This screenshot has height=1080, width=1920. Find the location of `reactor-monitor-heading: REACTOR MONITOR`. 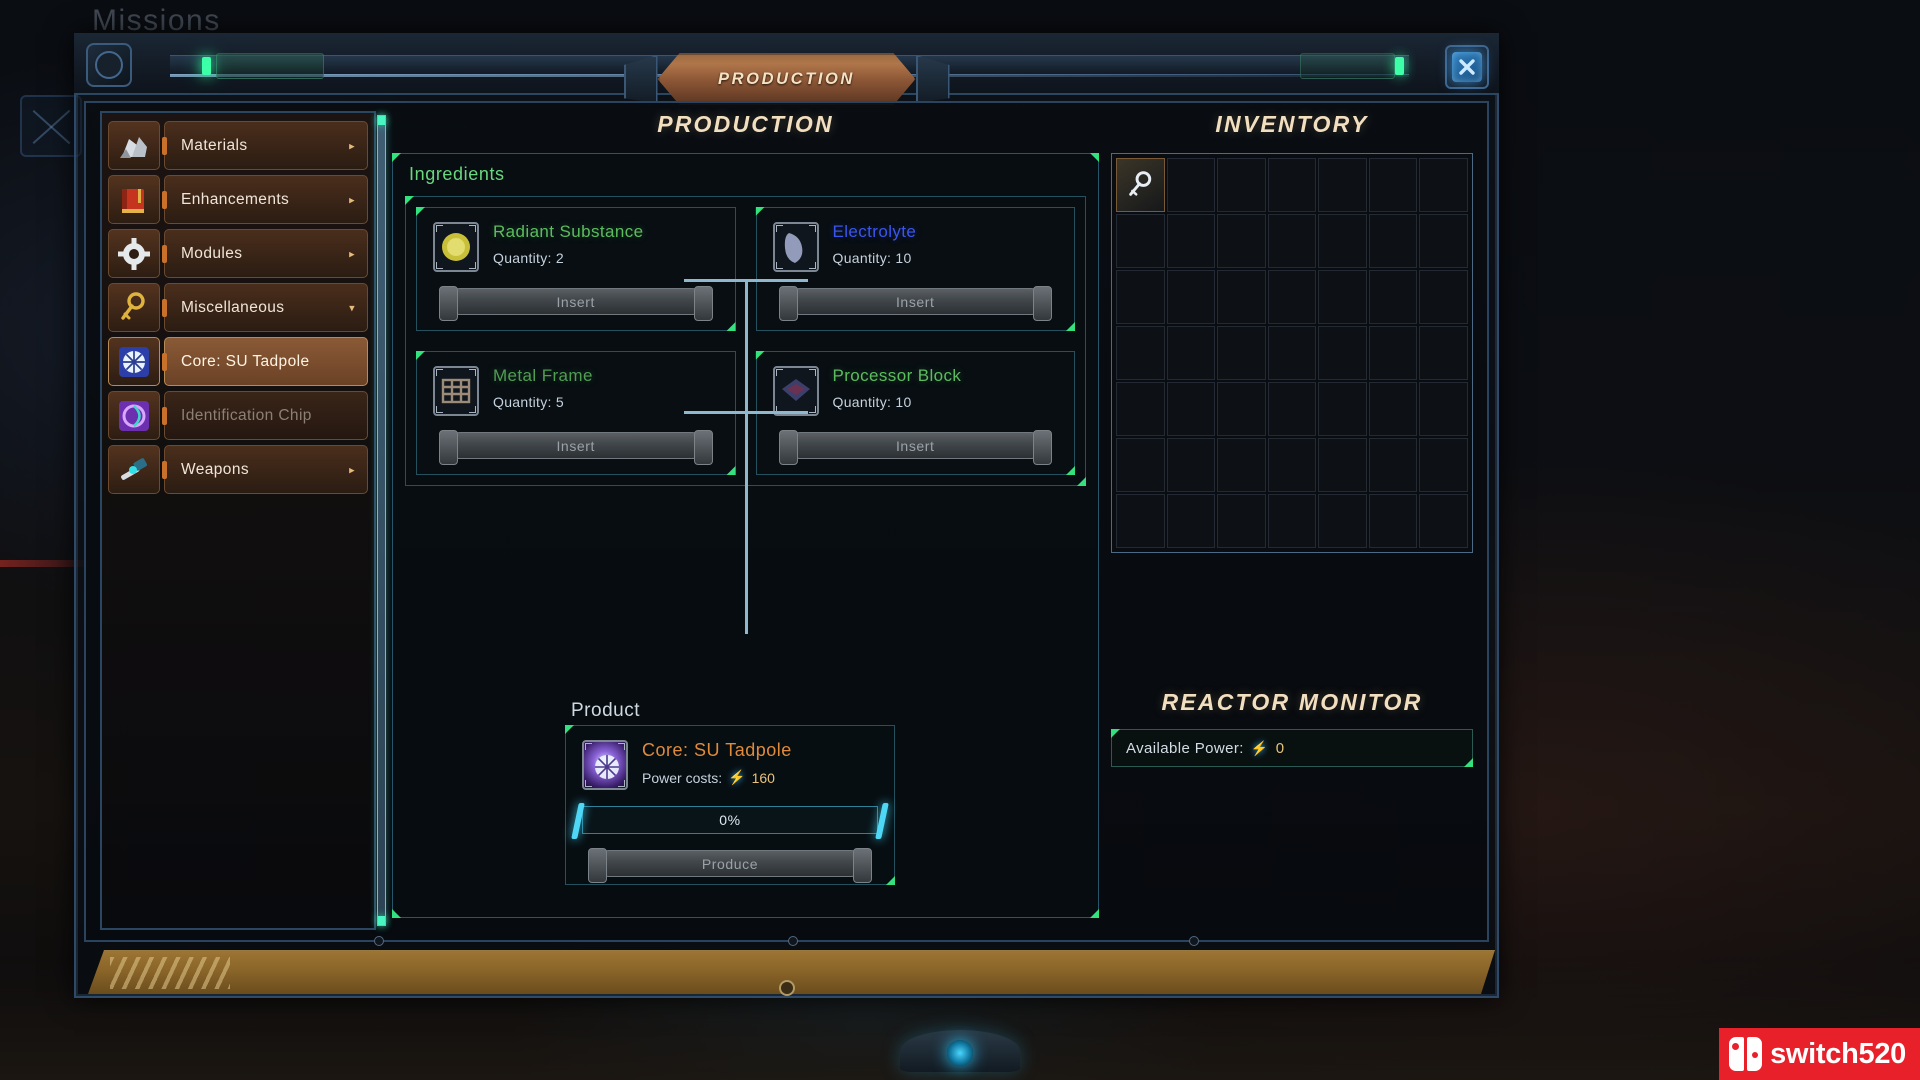

reactor-monitor-heading: REACTOR MONITOR is located at coordinates (1292, 702).